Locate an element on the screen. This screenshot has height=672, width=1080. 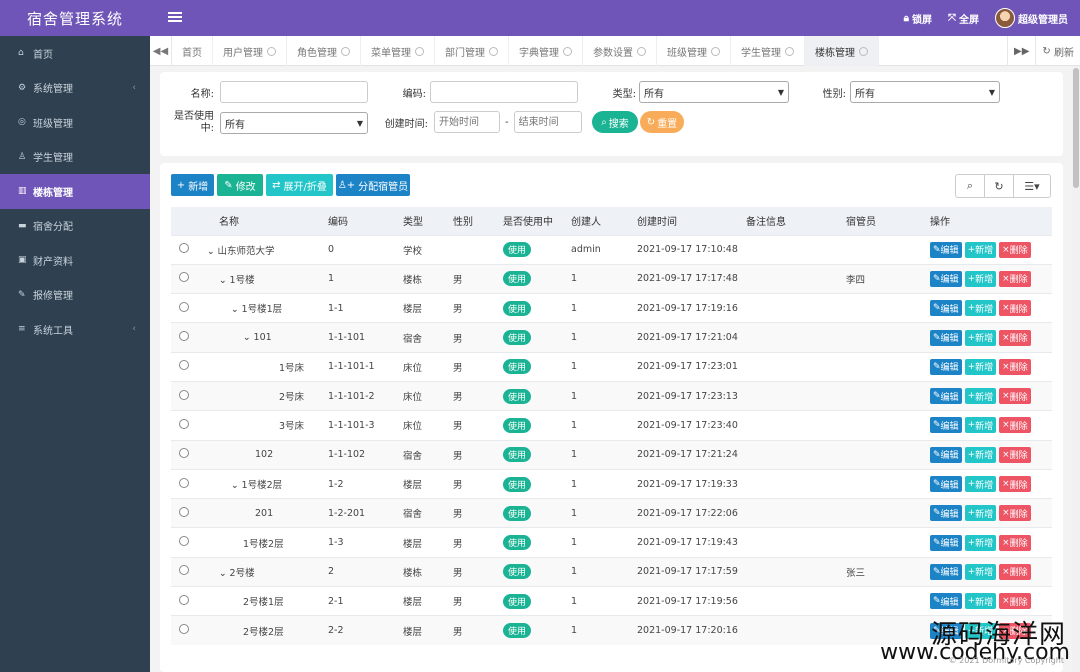
fullscreen-button: ⤧ 全屏 is located at coordinates (963, 18).